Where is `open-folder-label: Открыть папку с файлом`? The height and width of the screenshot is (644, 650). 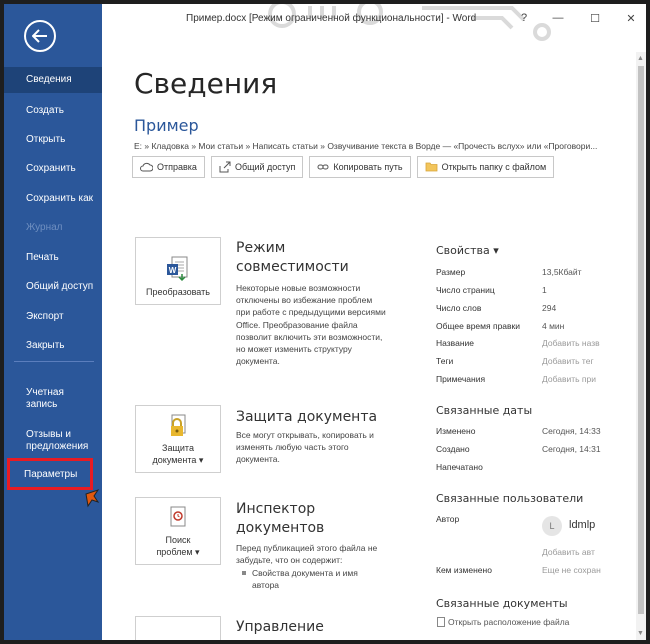
open-folder-label: Открыть папку с файлом is located at coordinates (494, 167).